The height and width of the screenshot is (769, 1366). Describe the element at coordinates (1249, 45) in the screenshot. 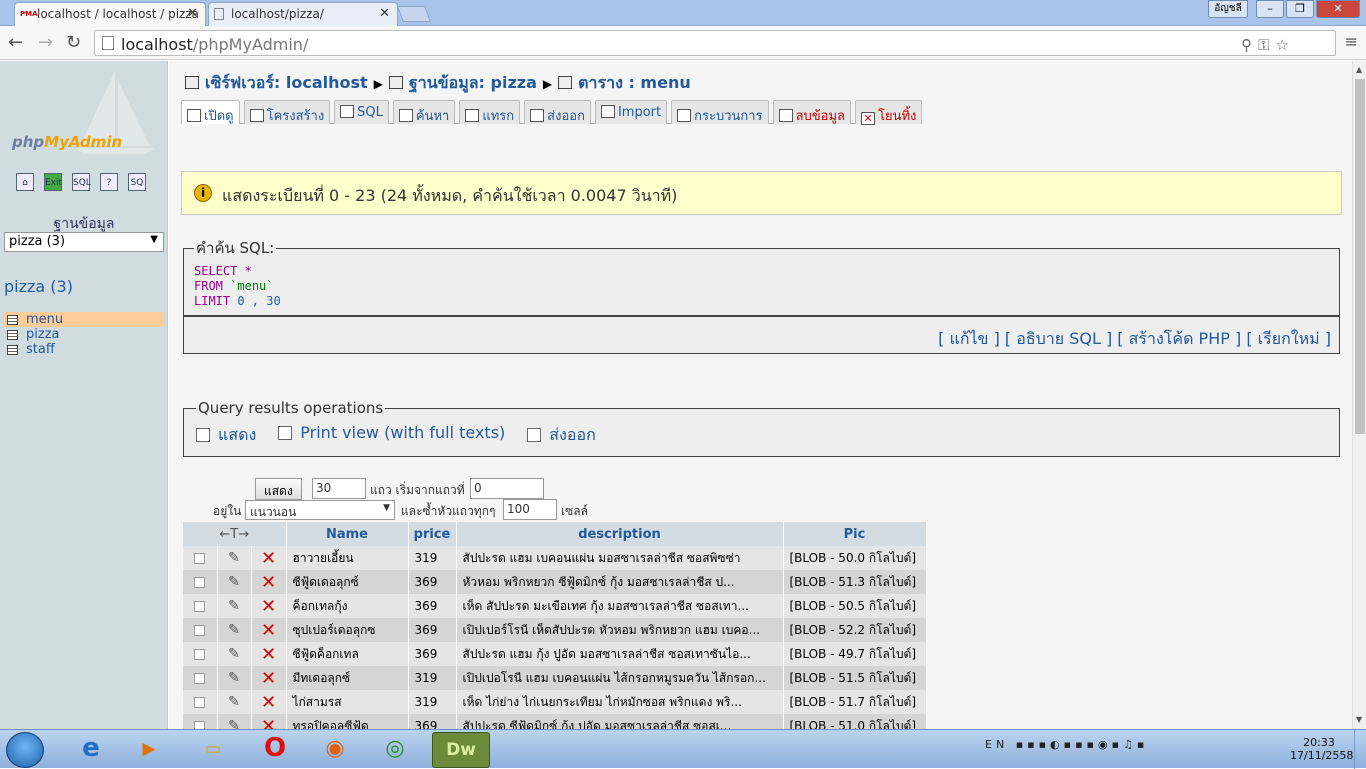

I see `zoom-icon: ⚲` at that location.